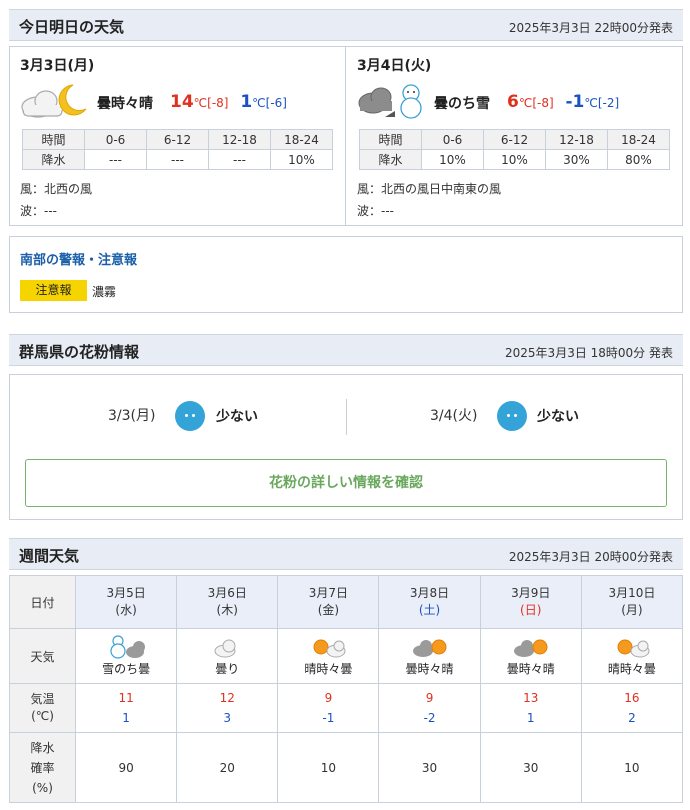 This screenshot has width=690, height=810. What do you see at coordinates (126, 593) in the screenshot?
I see `weekly-date: 3月5日` at bounding box center [126, 593].